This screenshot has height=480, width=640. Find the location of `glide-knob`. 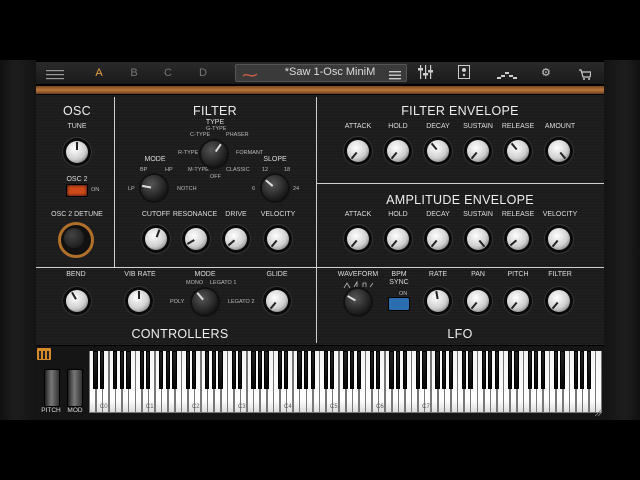

glide-knob is located at coordinates (277, 301).